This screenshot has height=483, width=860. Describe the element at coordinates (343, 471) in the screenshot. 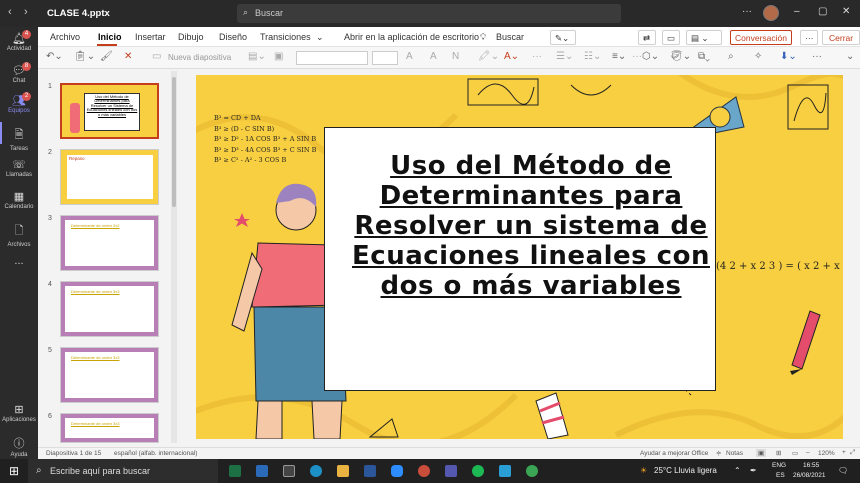

I see `file-explorer-icon` at that location.